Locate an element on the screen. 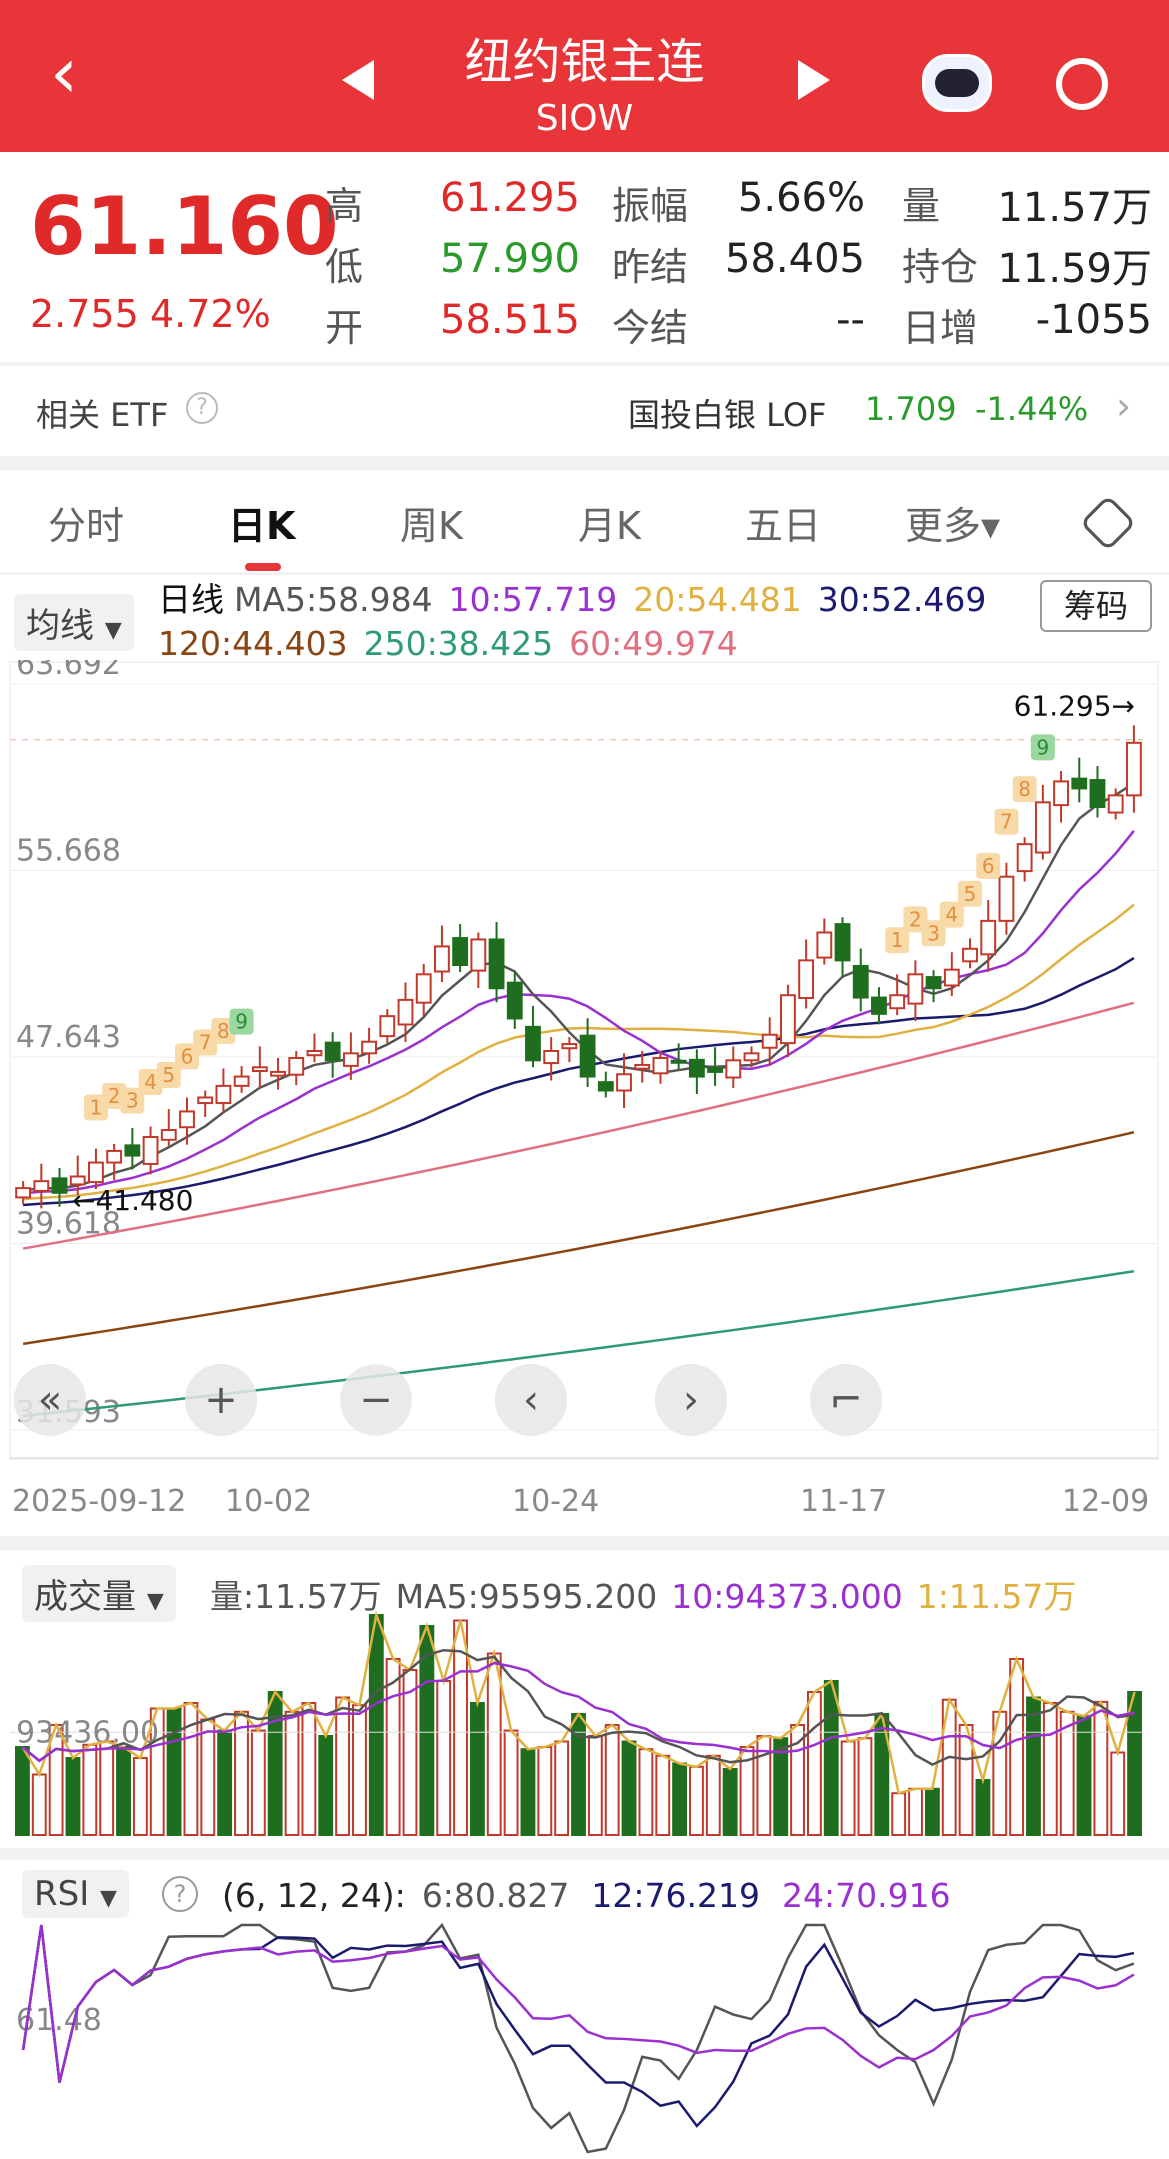  quote-label: 振幅 is located at coordinates (650, 206).